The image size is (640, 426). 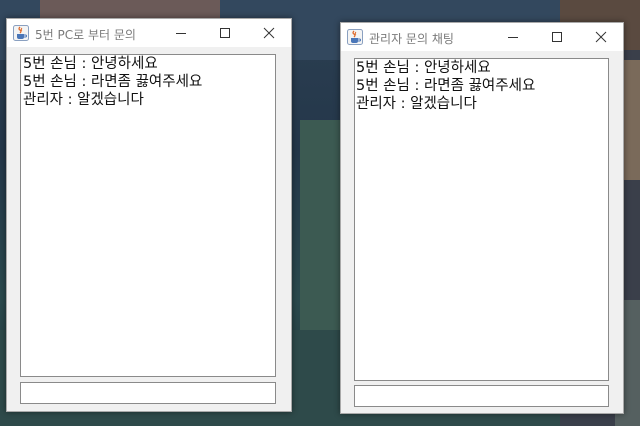 I want to click on title-bar: 5번 PC로 부터 문의, so click(x=149, y=33).